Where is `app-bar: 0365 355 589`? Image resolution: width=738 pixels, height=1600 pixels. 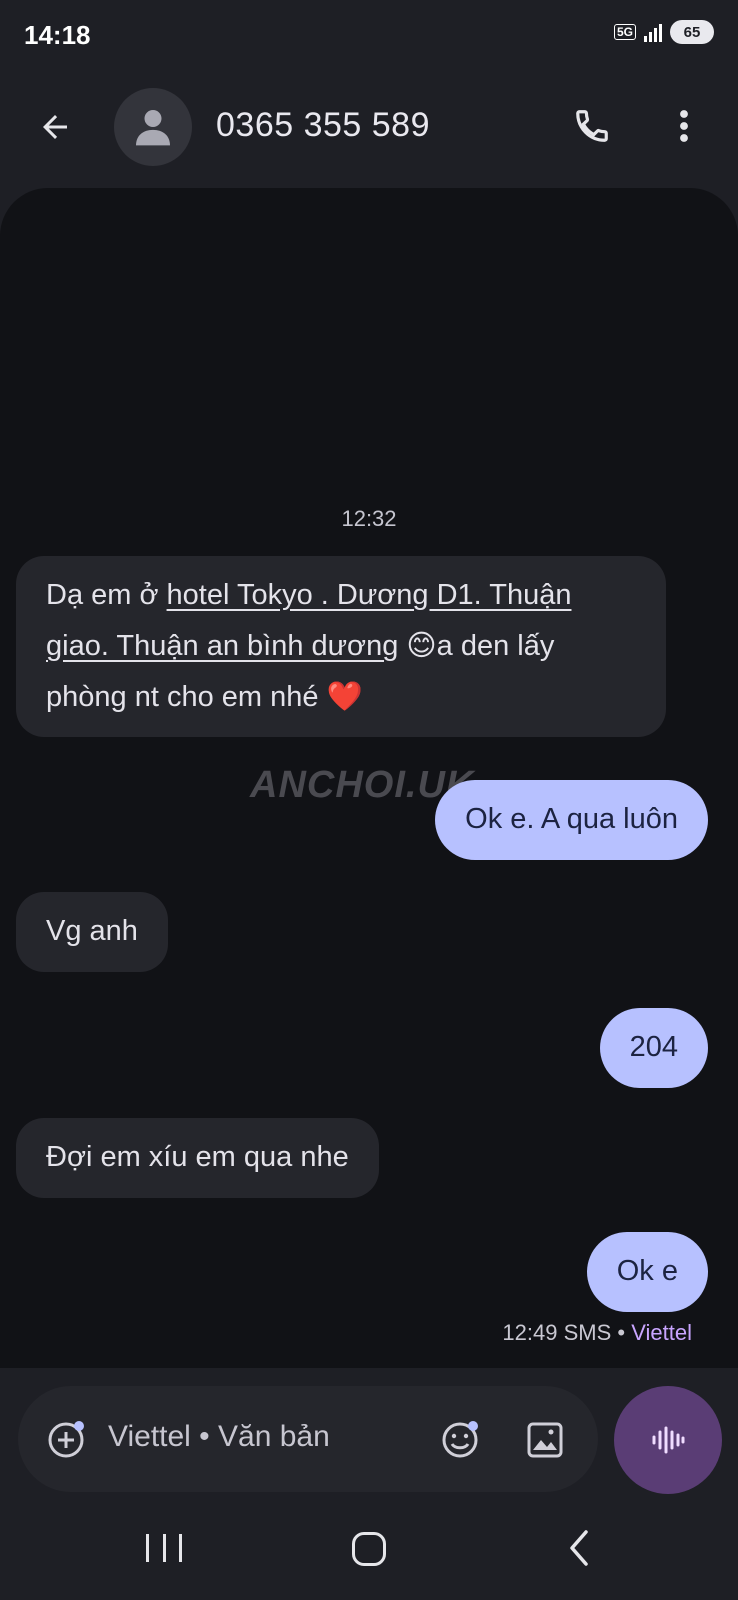
app-bar: 0365 355 589 is located at coordinates (369, 127).